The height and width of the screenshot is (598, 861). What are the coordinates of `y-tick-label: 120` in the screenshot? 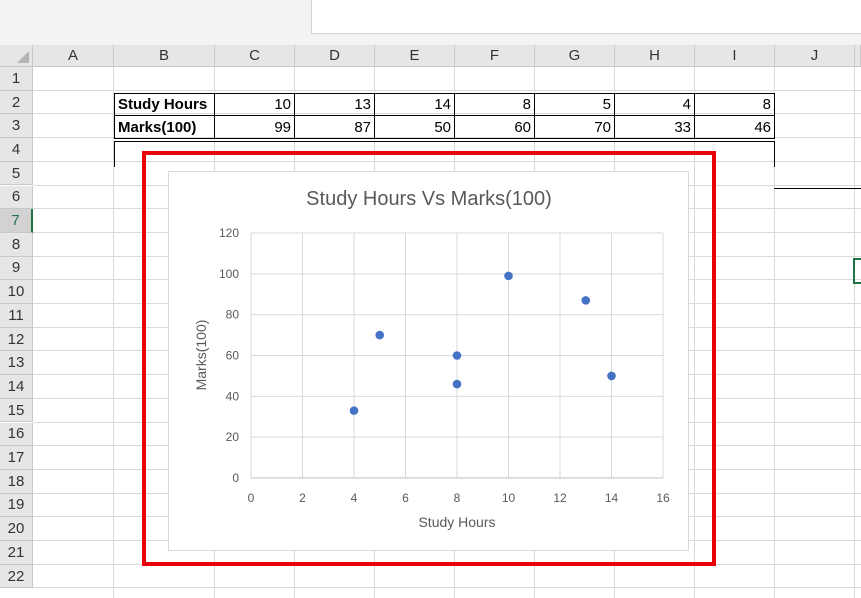 It's located at (229, 233).